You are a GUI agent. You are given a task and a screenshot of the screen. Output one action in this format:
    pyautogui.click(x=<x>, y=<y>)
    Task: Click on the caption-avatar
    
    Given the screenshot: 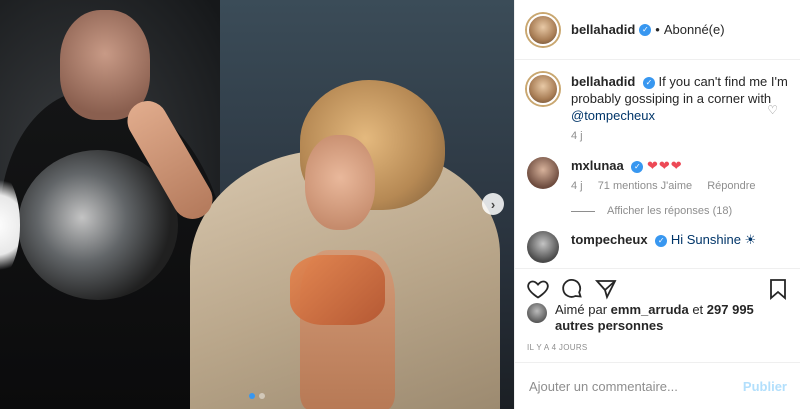 What is the action you would take?
    pyautogui.click(x=543, y=89)
    